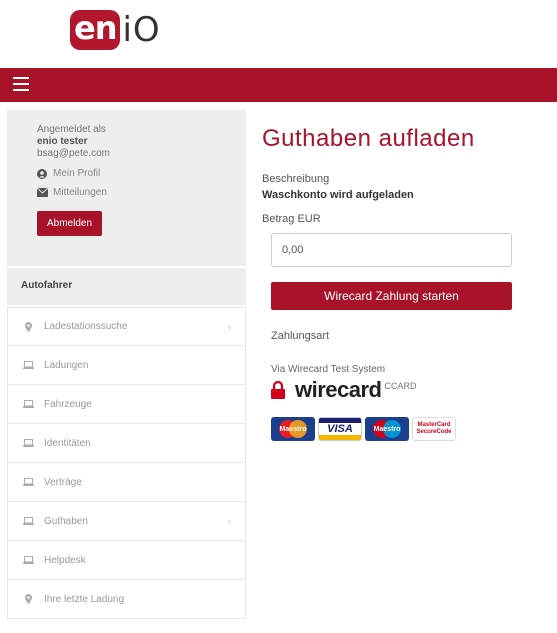  I want to click on sidebar-item-label: Ladestationssuche, so click(86, 326).